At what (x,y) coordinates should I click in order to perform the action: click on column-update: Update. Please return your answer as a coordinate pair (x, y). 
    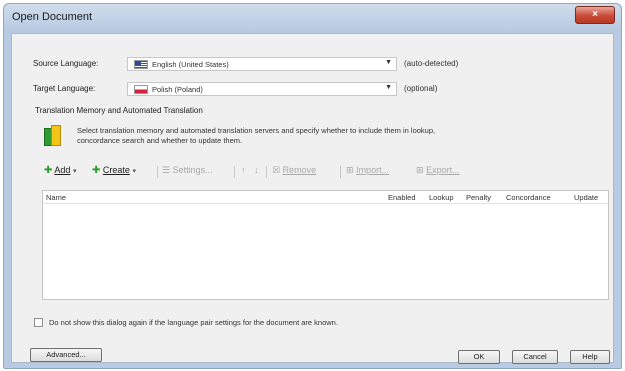
    Looking at the image, I should click on (586, 197).